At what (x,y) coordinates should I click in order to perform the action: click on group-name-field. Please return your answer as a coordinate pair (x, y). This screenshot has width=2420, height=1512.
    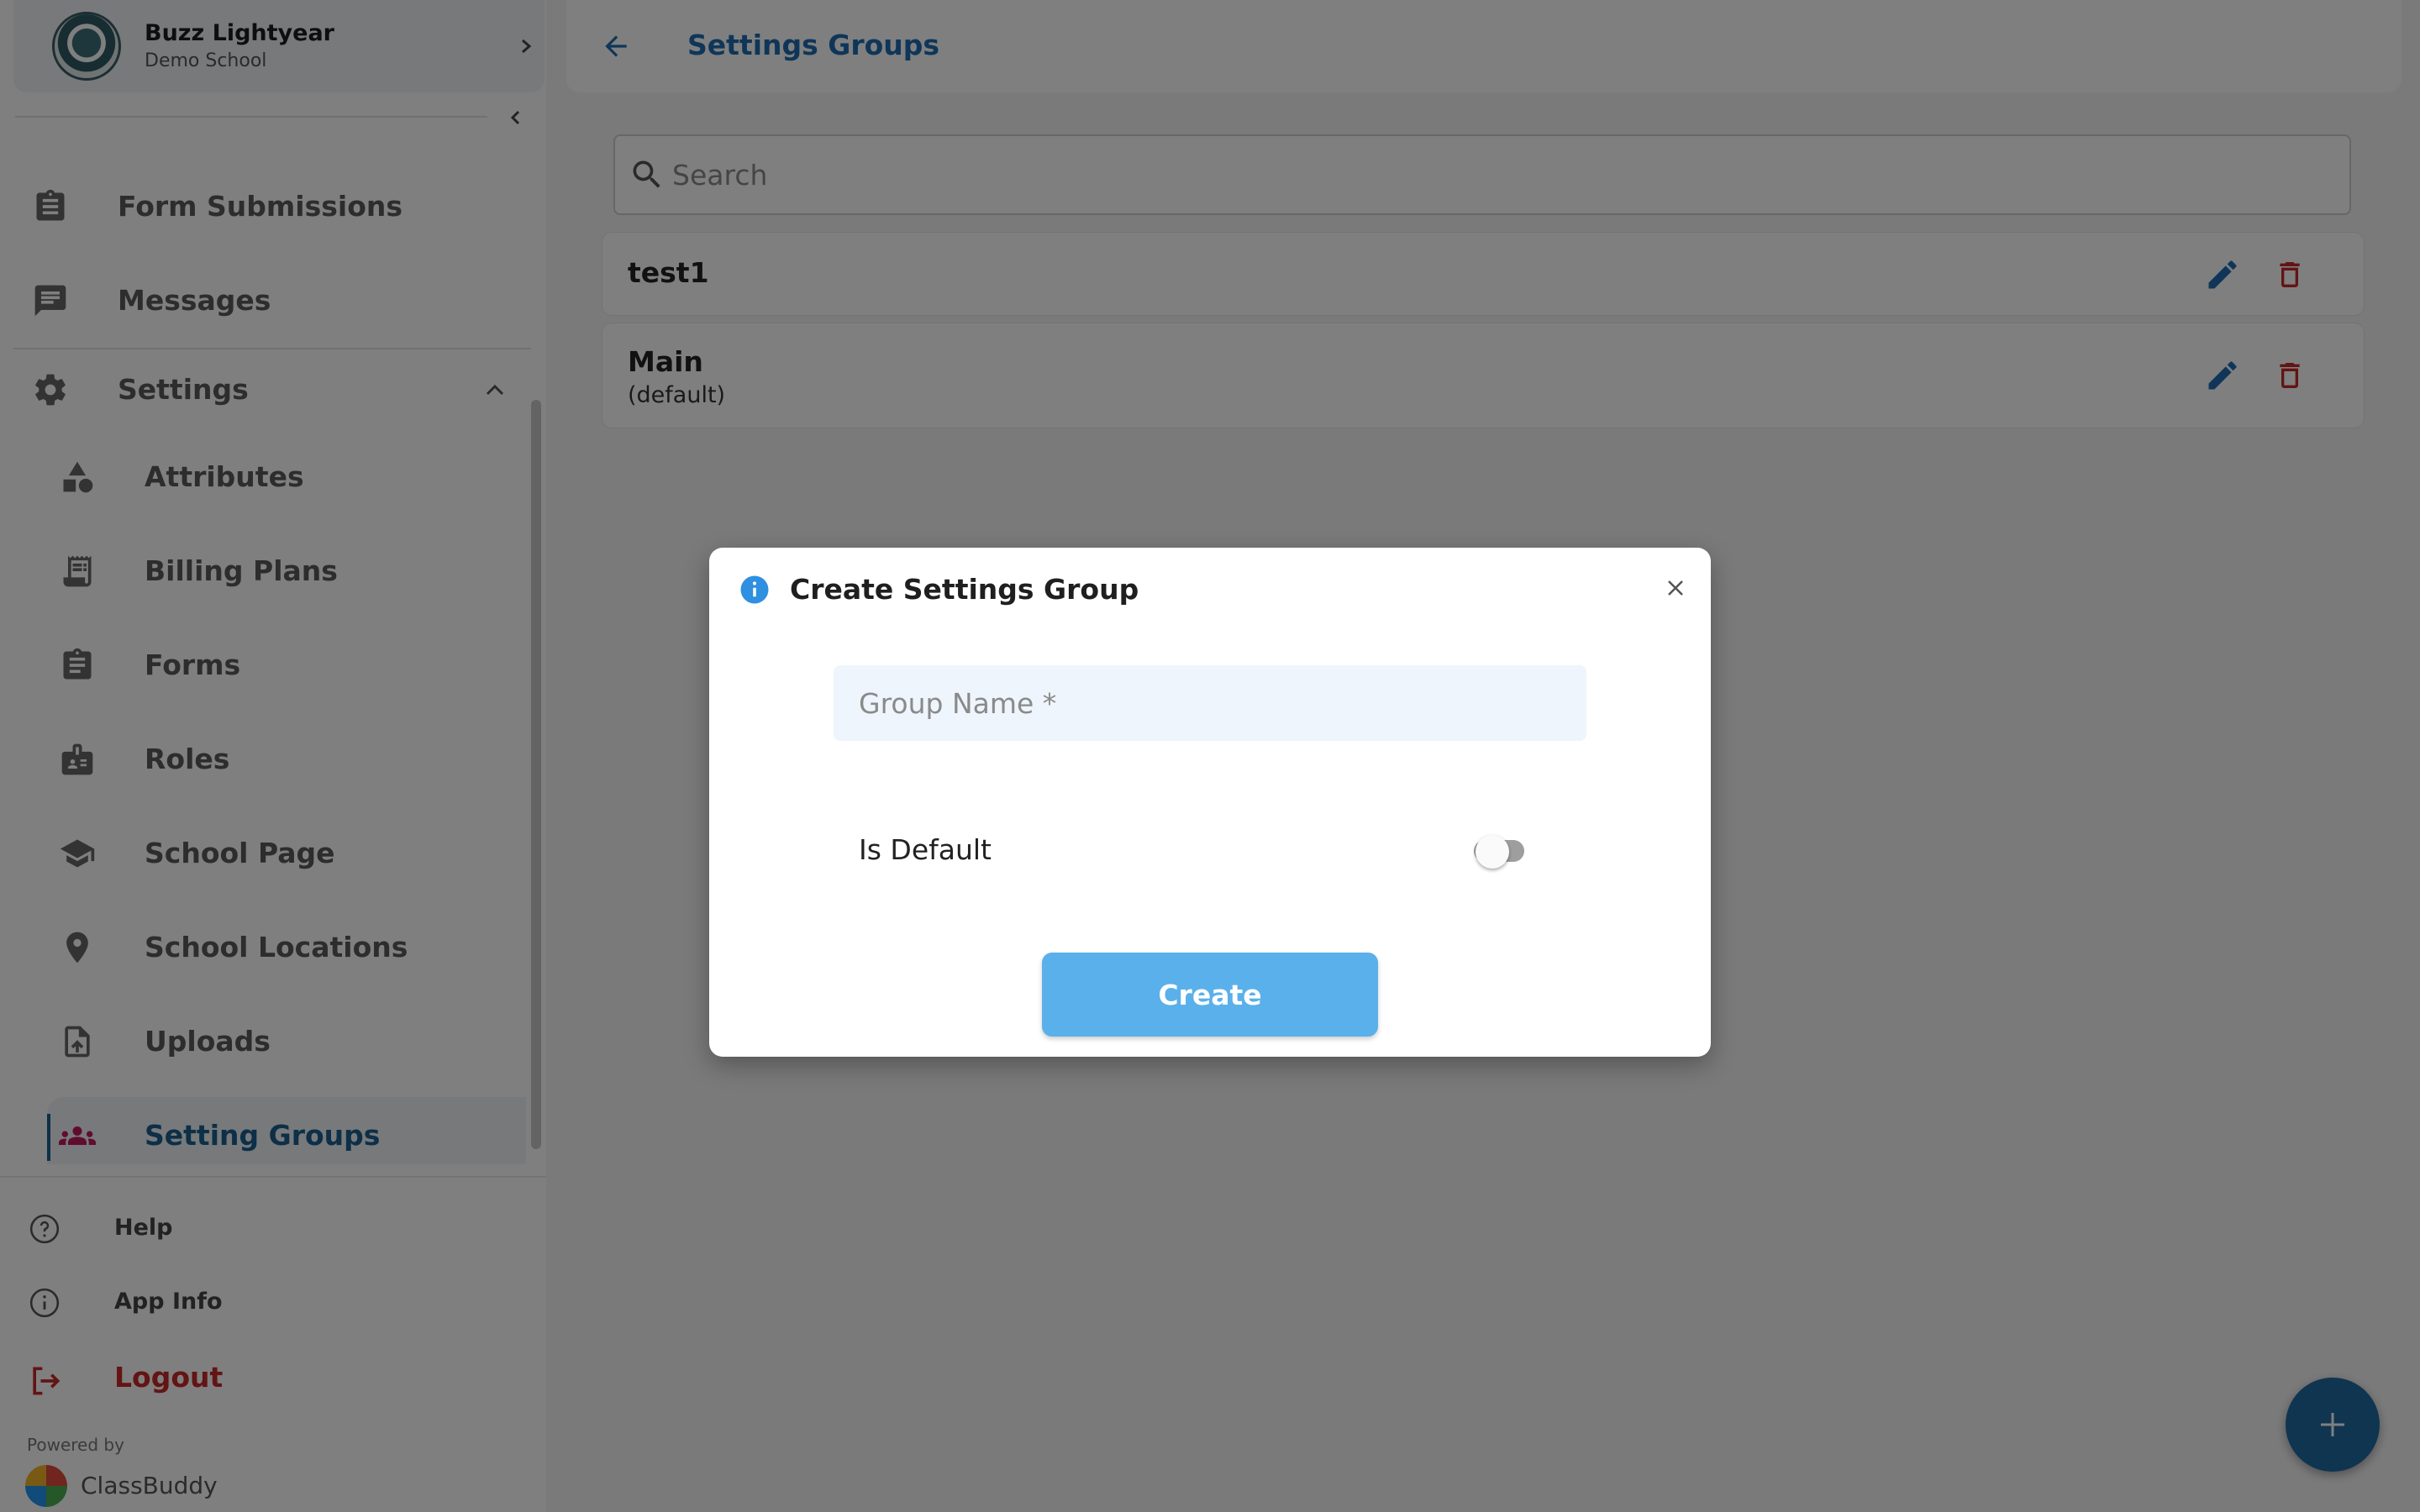
    Looking at the image, I should click on (1210, 703).